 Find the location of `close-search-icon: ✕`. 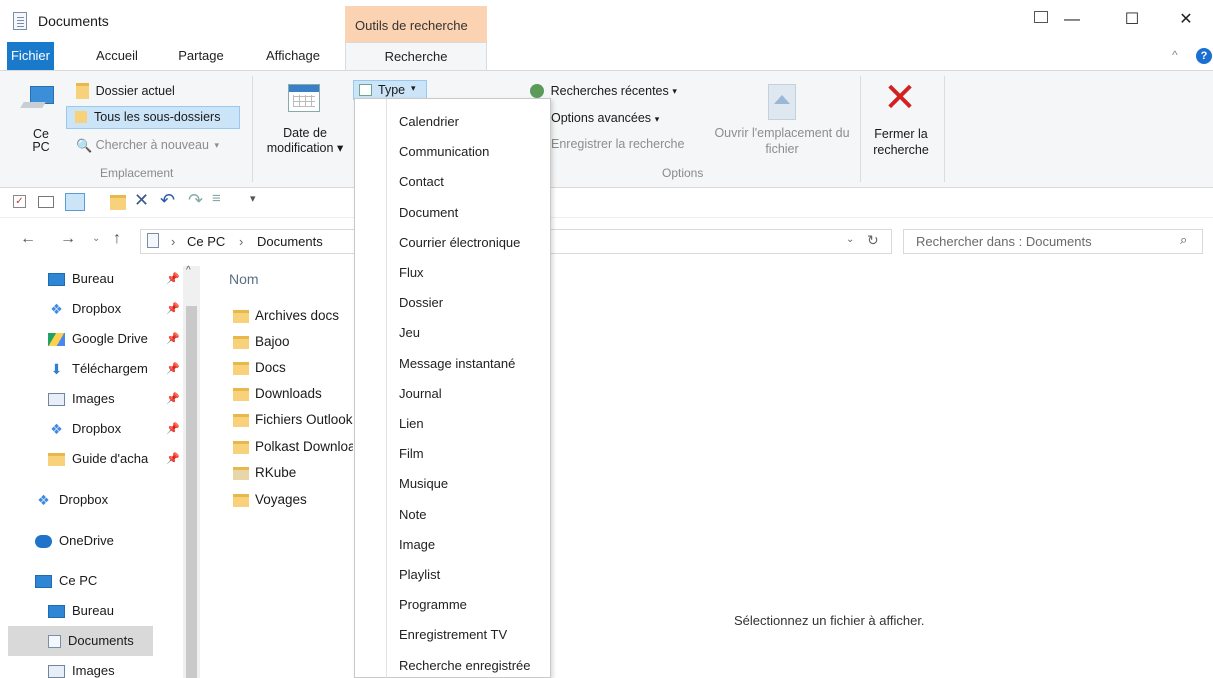

close-search-icon: ✕ is located at coordinates (900, 98).